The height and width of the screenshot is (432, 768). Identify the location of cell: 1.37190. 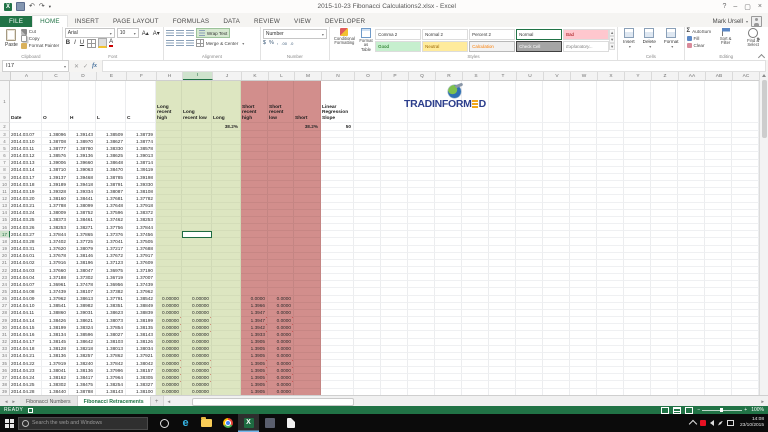
(141, 270).